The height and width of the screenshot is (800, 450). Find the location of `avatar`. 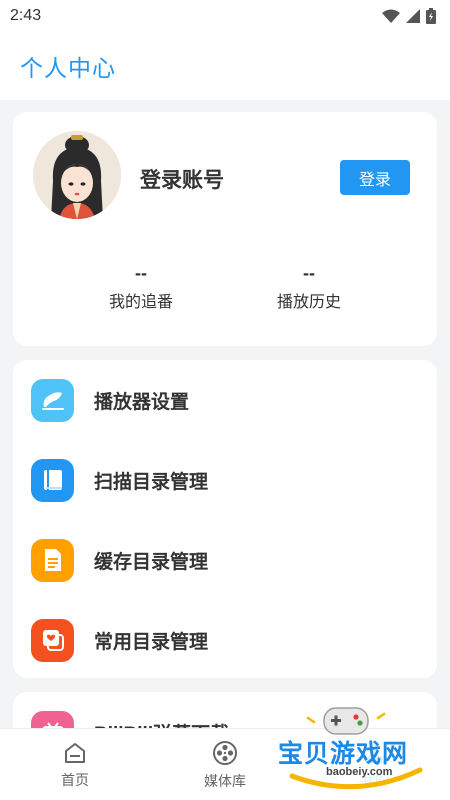

avatar is located at coordinates (77, 175).